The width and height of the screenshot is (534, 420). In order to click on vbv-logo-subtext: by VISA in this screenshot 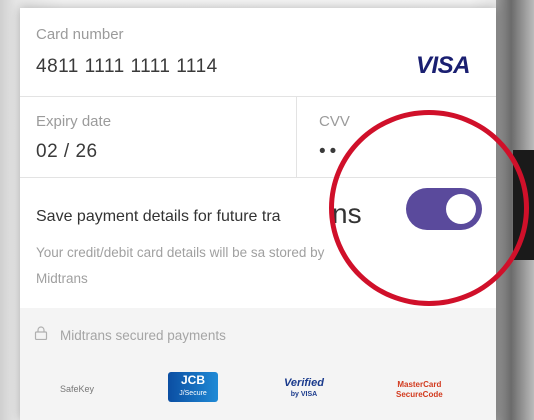, I will do `click(304, 394)`.